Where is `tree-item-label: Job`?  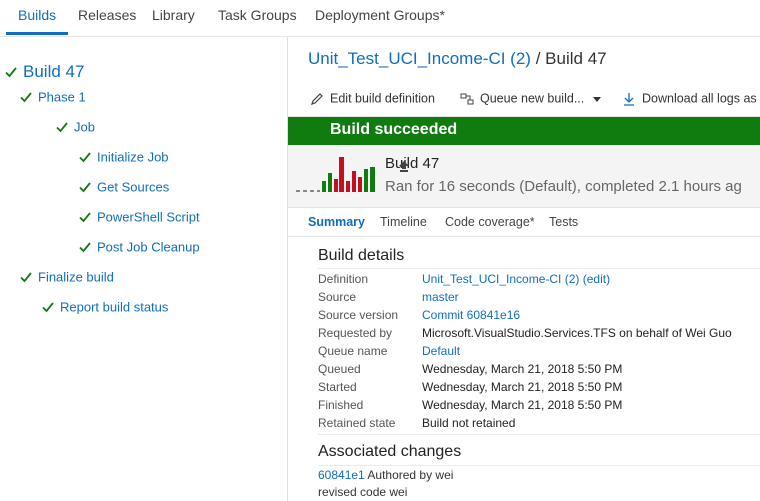 tree-item-label: Job is located at coordinates (84, 127).